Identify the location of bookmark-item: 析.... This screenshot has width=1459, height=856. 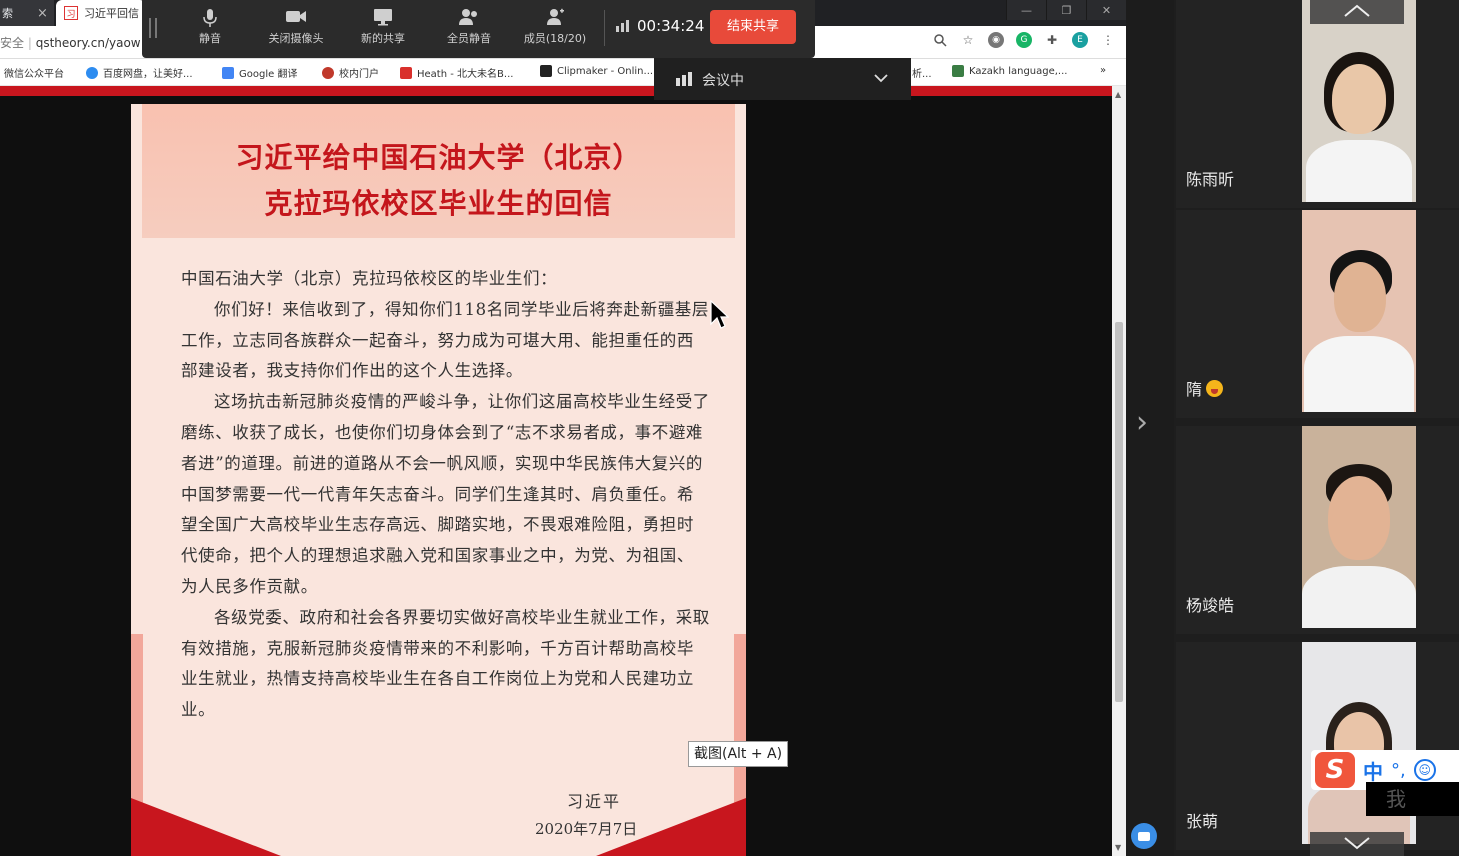
(922, 72).